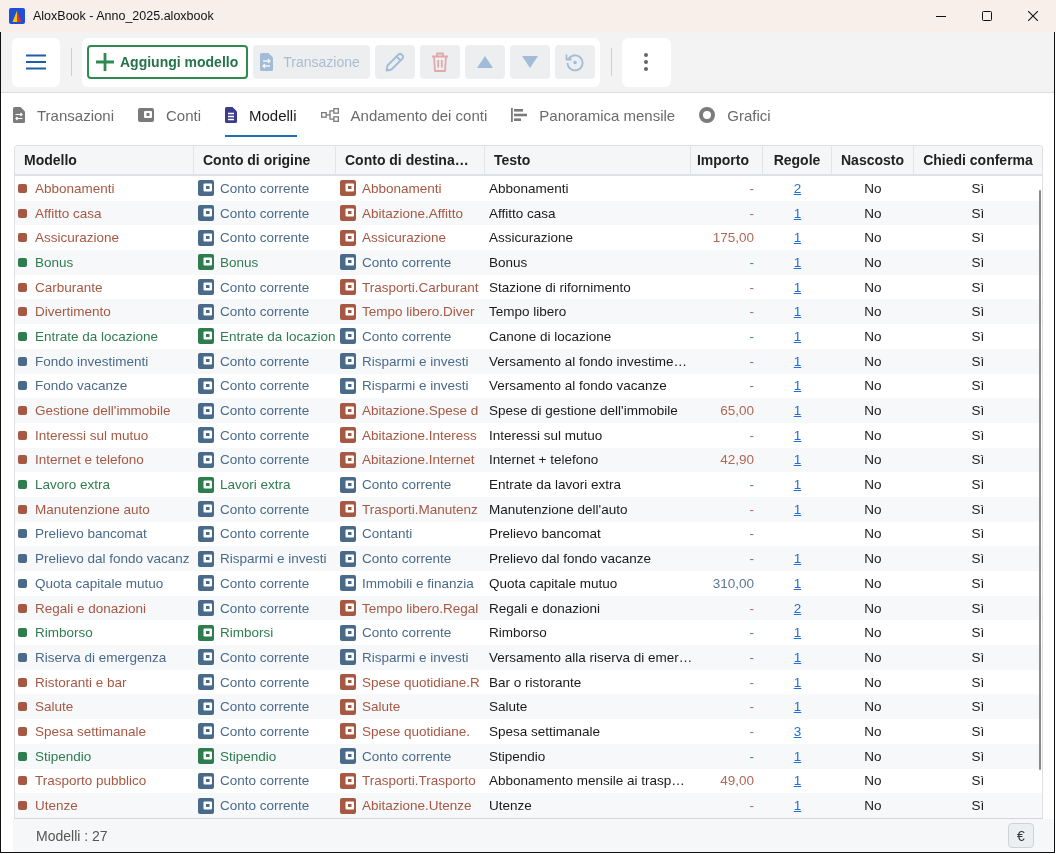 The width and height of the screenshot is (1056, 854). What do you see at coordinates (593, 115) in the screenshot?
I see `tab: Panoramica mensile` at bounding box center [593, 115].